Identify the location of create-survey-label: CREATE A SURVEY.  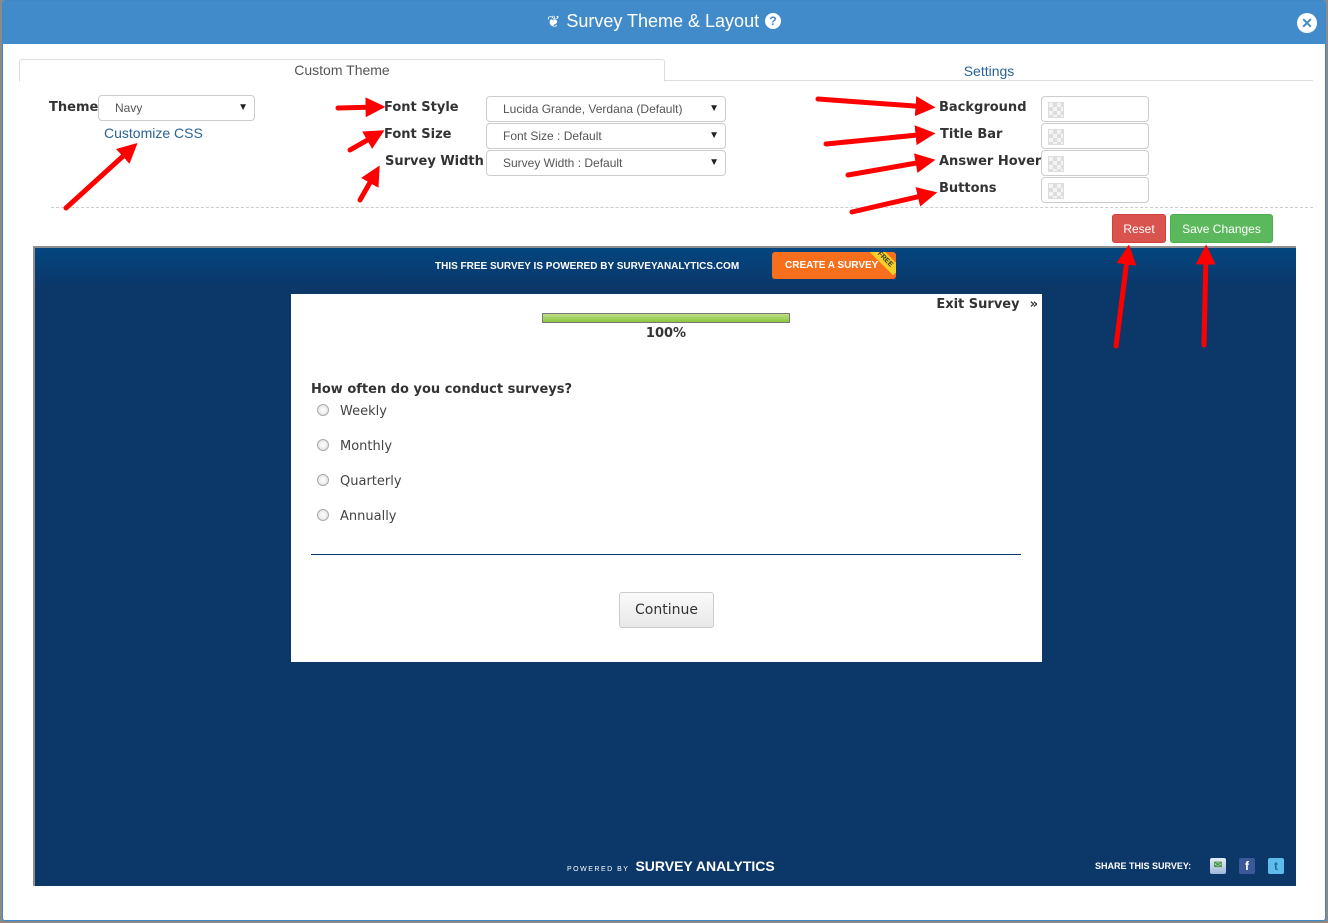
(832, 265).